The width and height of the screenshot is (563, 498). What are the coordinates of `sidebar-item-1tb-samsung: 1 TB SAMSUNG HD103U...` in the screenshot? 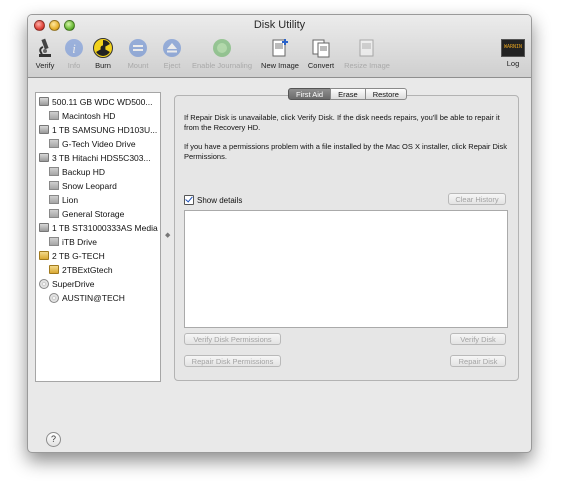 It's located at (98, 130).